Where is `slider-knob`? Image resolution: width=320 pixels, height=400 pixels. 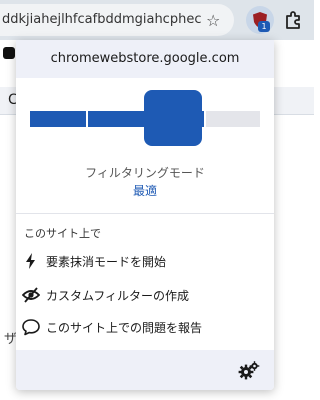 slider-knob is located at coordinates (173, 118).